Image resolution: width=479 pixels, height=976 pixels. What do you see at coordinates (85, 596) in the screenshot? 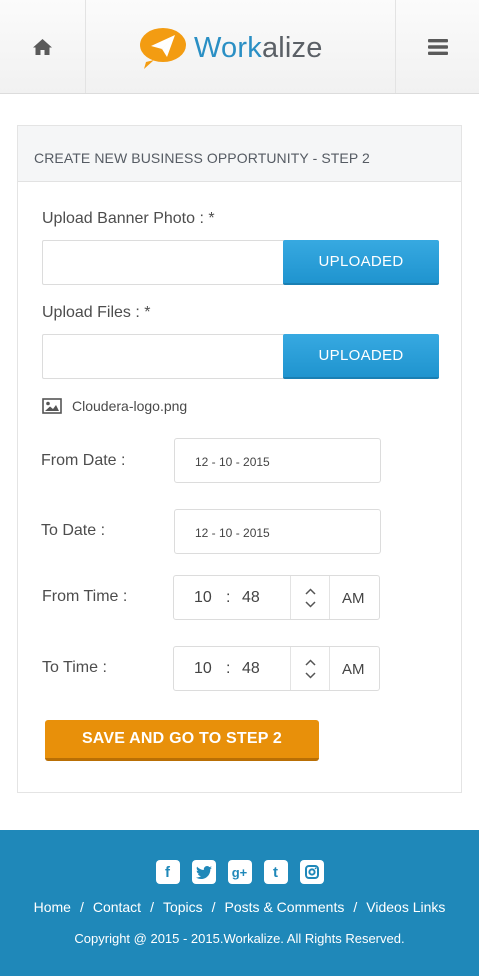
I see `from-time-label: From Time :` at bounding box center [85, 596].